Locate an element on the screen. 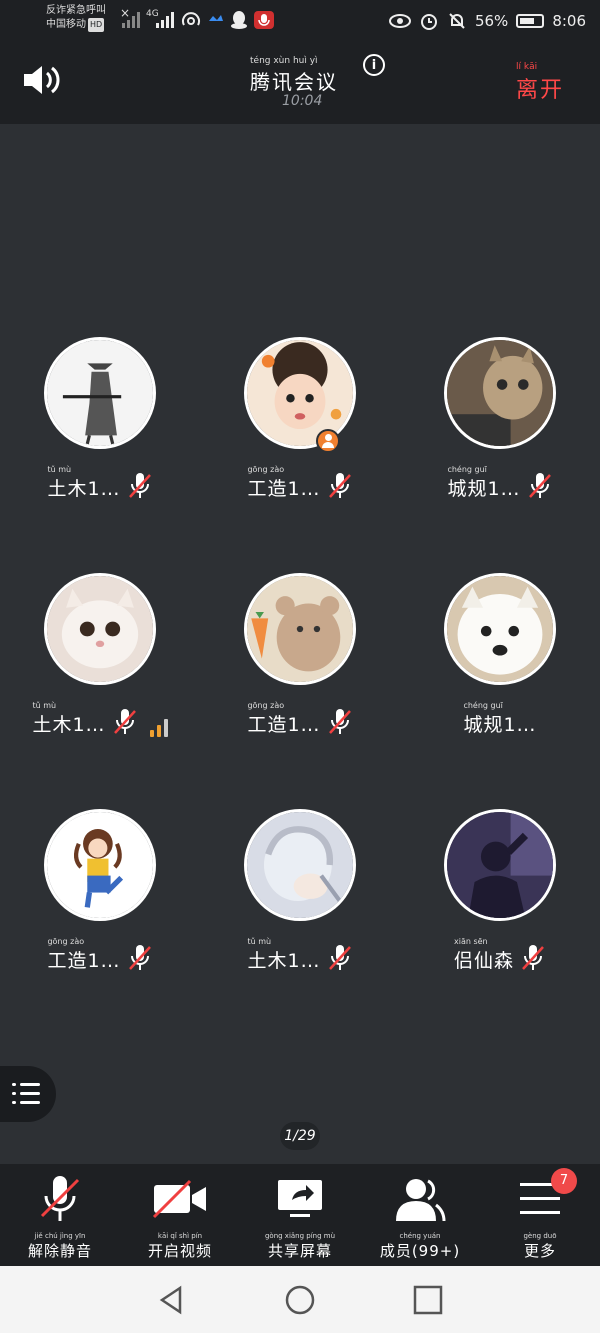 This screenshot has height=1333, width=600. qq-icon is located at coordinates (239, 20).